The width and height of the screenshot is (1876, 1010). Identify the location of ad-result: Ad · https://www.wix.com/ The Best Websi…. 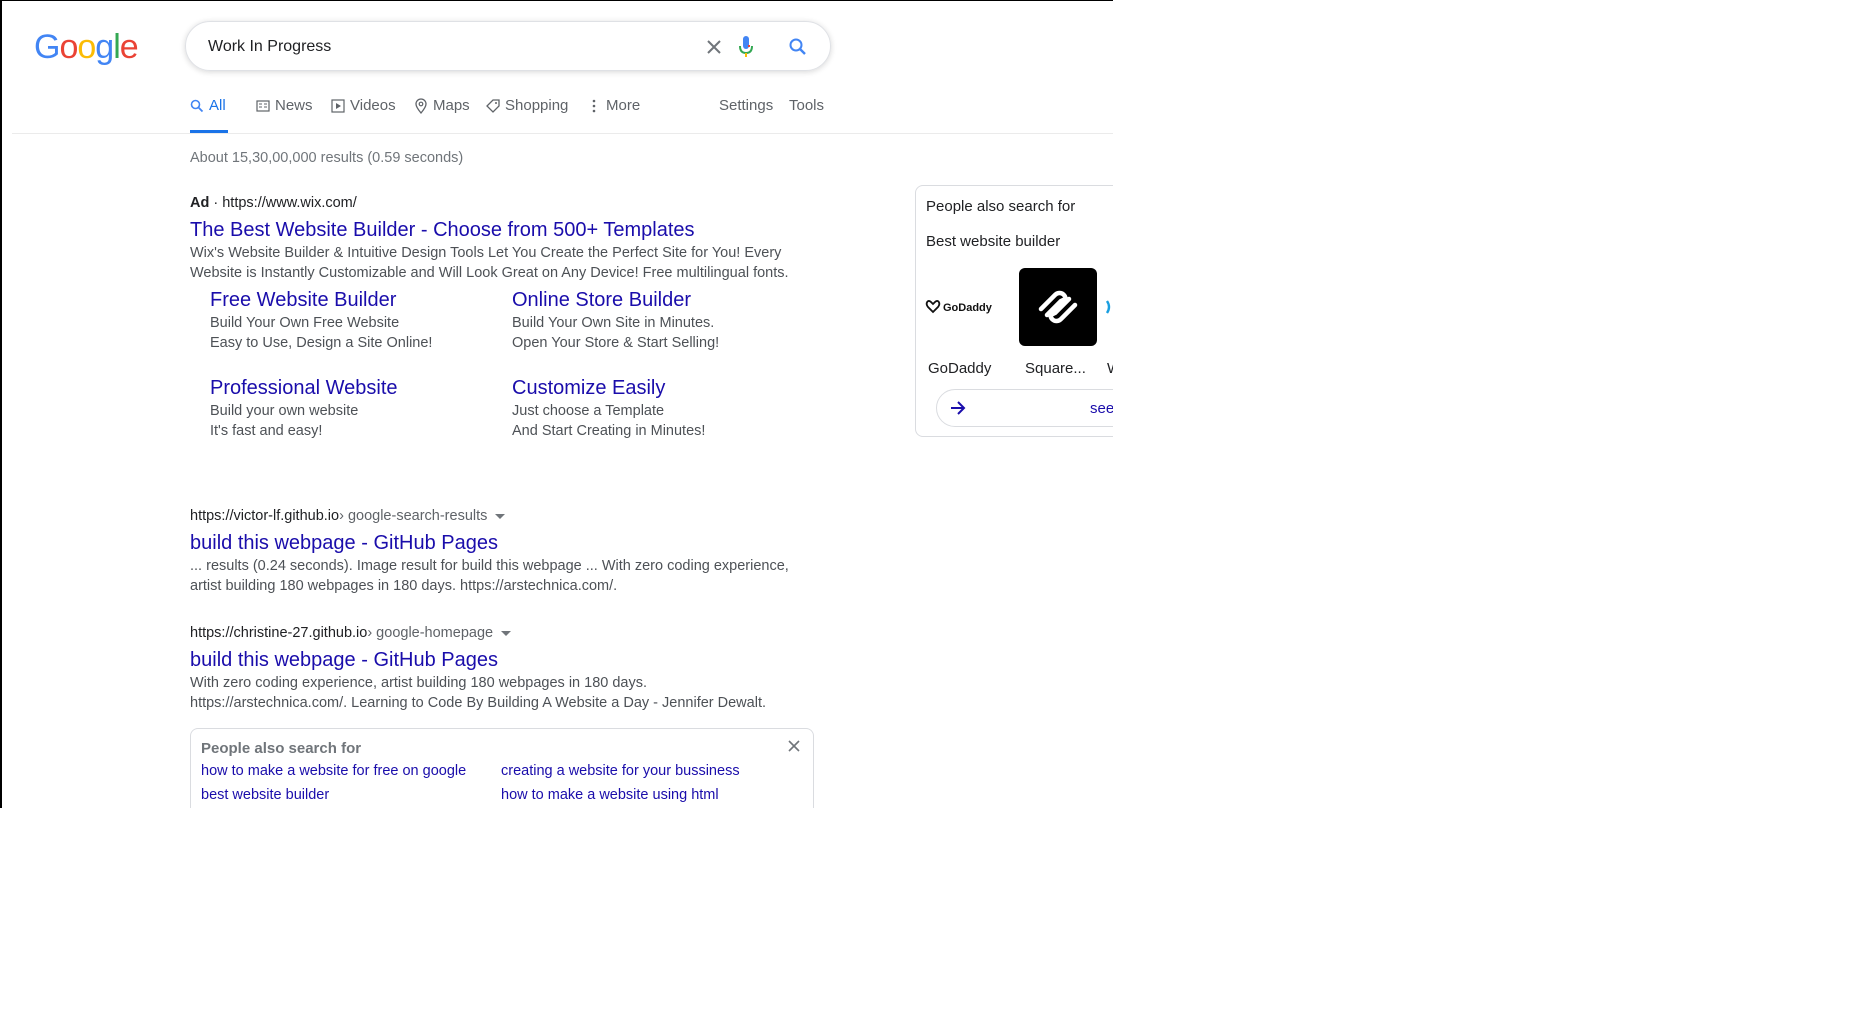
(510, 239).